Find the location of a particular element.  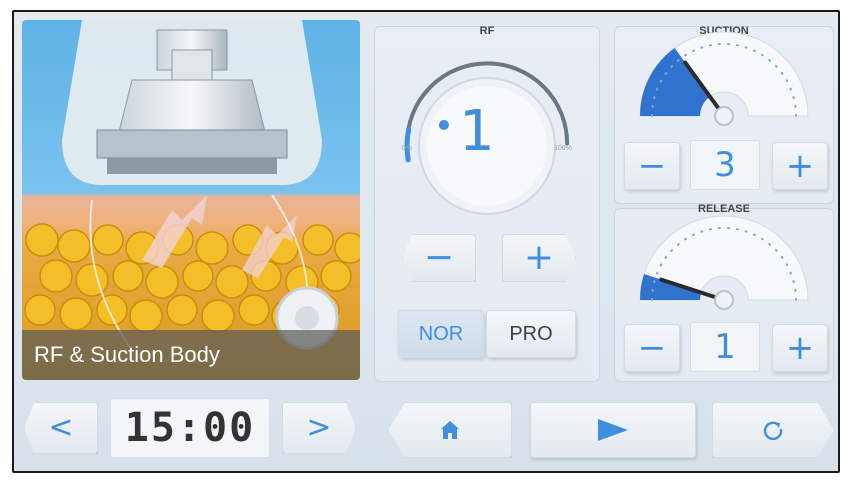

timer-decrease-button: < is located at coordinates (61, 428).